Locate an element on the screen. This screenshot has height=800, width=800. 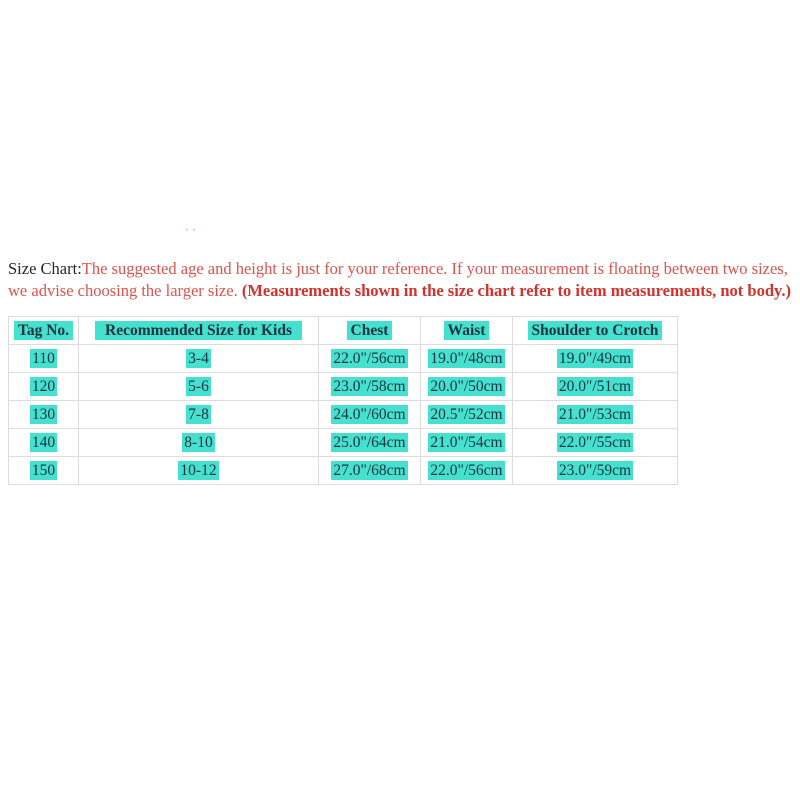
cell-chest: 25.0"/64cm is located at coordinates (369, 442).